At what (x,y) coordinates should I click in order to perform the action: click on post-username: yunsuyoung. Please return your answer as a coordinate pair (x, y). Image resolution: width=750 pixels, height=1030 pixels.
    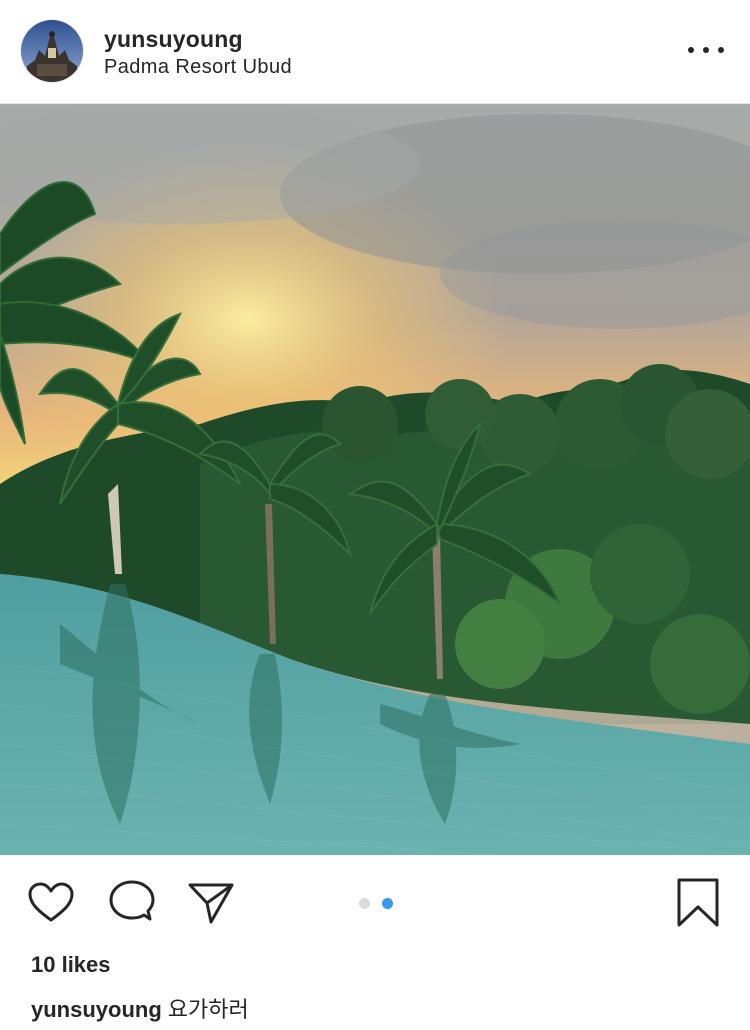
    Looking at the image, I should click on (173, 39).